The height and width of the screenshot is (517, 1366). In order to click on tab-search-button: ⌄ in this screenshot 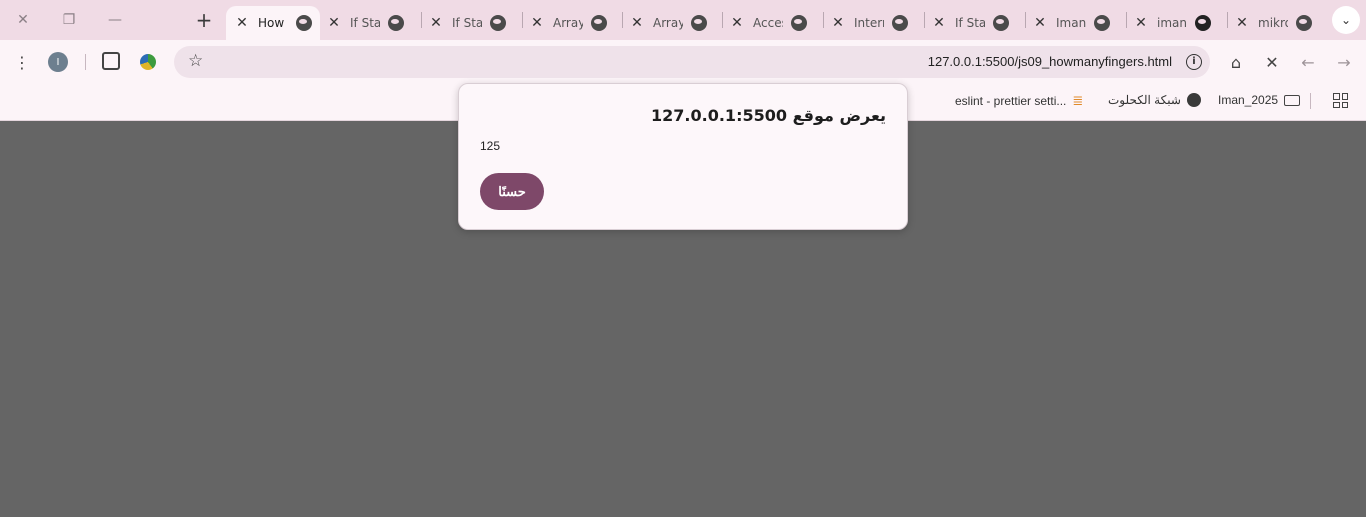, I will do `click(1346, 20)`.